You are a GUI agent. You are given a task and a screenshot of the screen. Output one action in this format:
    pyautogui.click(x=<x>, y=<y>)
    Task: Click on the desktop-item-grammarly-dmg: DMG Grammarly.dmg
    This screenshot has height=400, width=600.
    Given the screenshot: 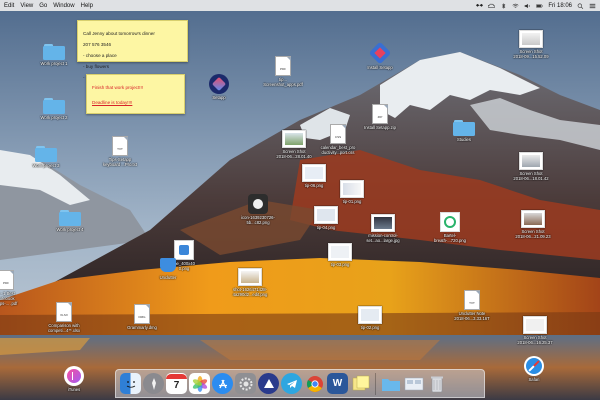 What is the action you would take?
    pyautogui.click(x=142, y=317)
    